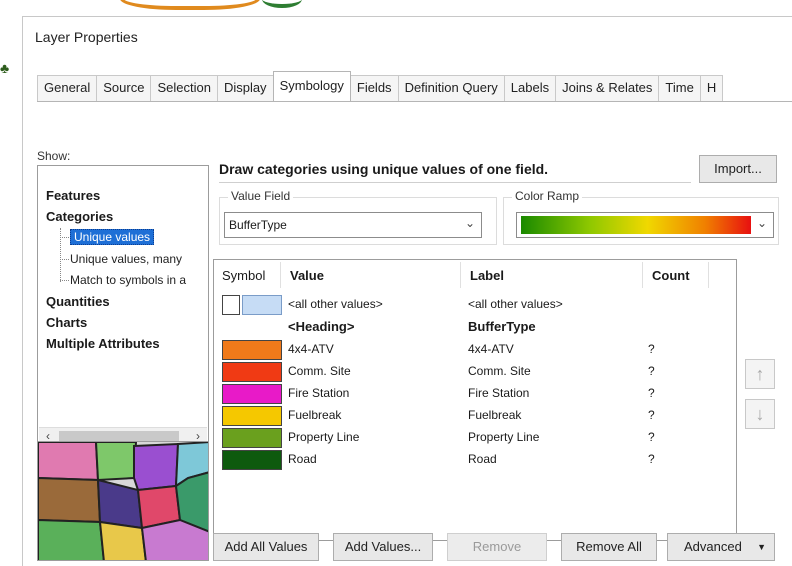  Describe the element at coordinates (128, 280) in the screenshot. I see `tree-item-match-to-symbols: Match to symbols in a` at that location.